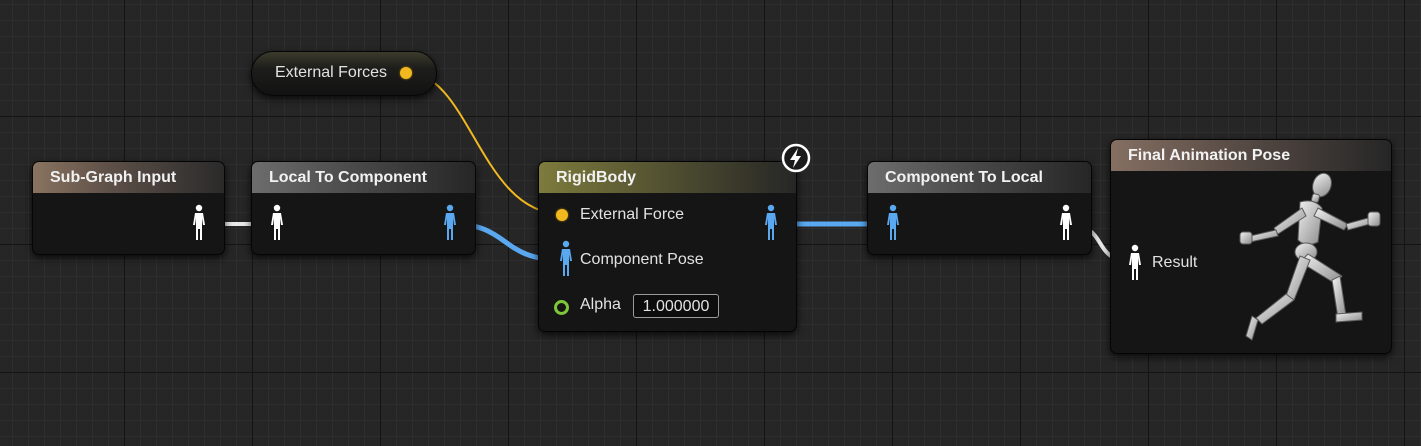 The width and height of the screenshot is (1421, 446). What do you see at coordinates (979, 177) in the screenshot?
I see `component-to-local-title: Component To Local` at bounding box center [979, 177].